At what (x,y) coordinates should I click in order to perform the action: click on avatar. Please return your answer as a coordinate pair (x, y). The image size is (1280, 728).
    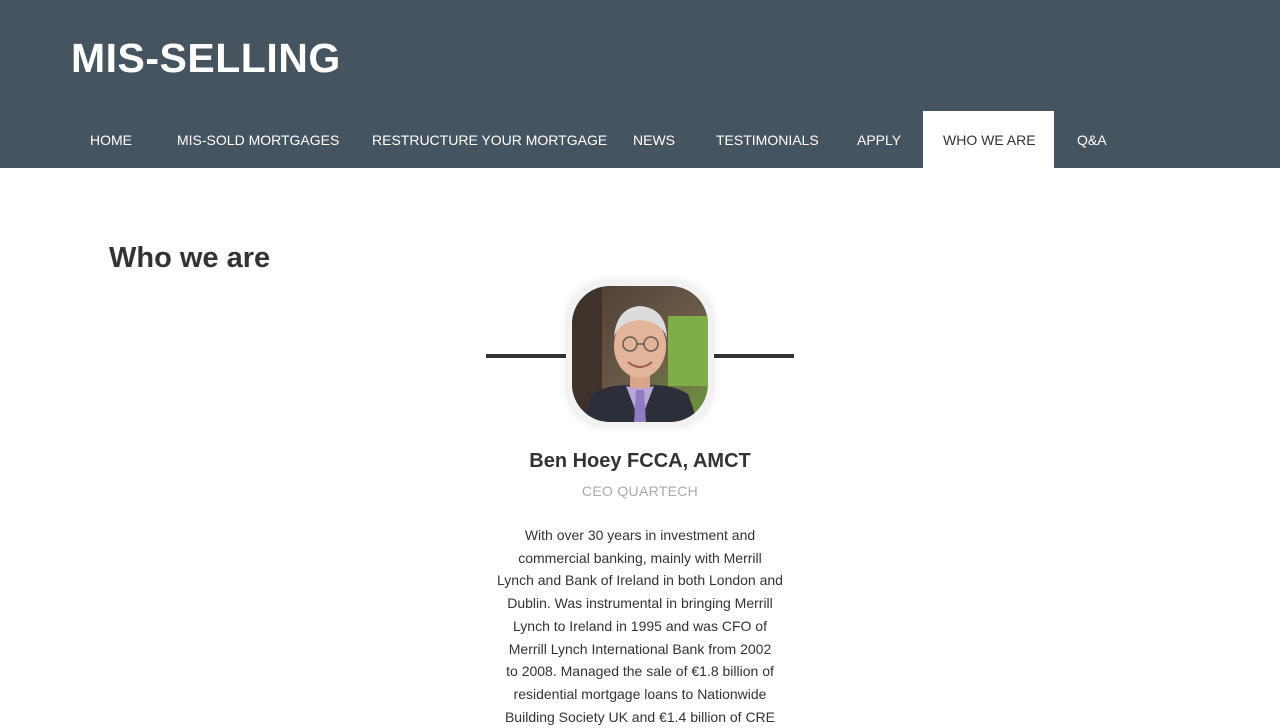
    Looking at the image, I should click on (640, 354).